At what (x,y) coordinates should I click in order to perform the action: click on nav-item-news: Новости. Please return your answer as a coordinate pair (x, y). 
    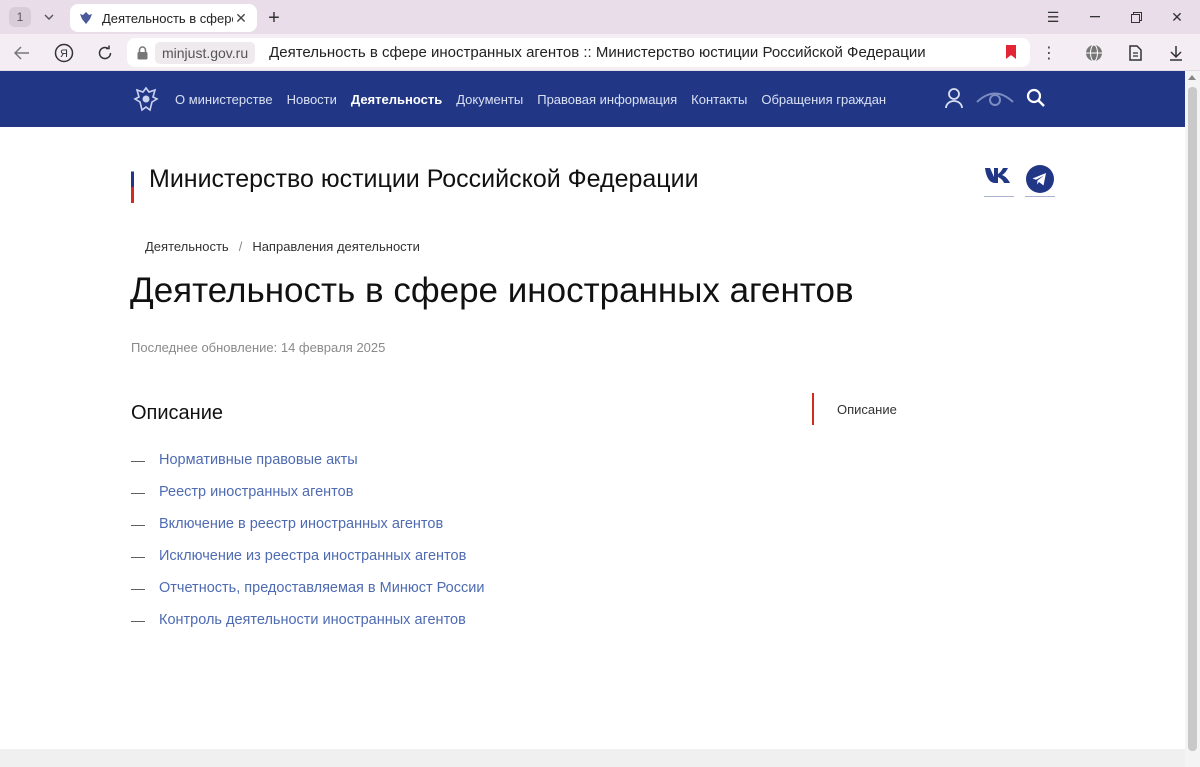
    Looking at the image, I should click on (312, 99).